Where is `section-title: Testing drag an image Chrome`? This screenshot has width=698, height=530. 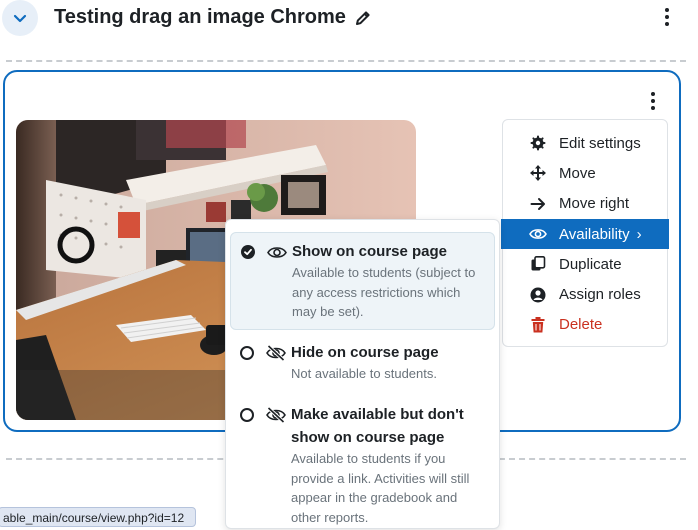 section-title: Testing drag an image Chrome is located at coordinates (213, 17).